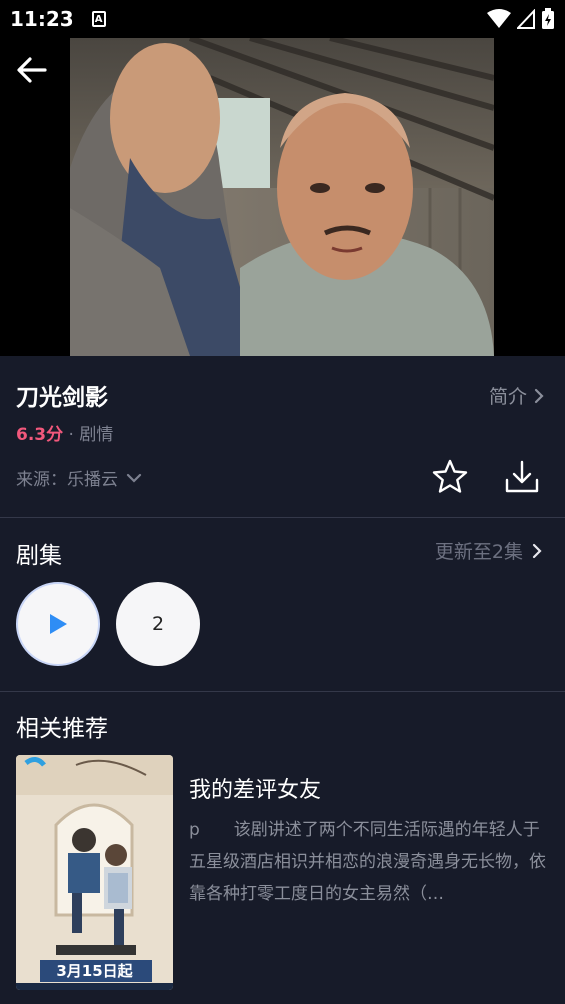 The height and width of the screenshot is (1004, 565). I want to click on intro-label: 简介, so click(507, 397).